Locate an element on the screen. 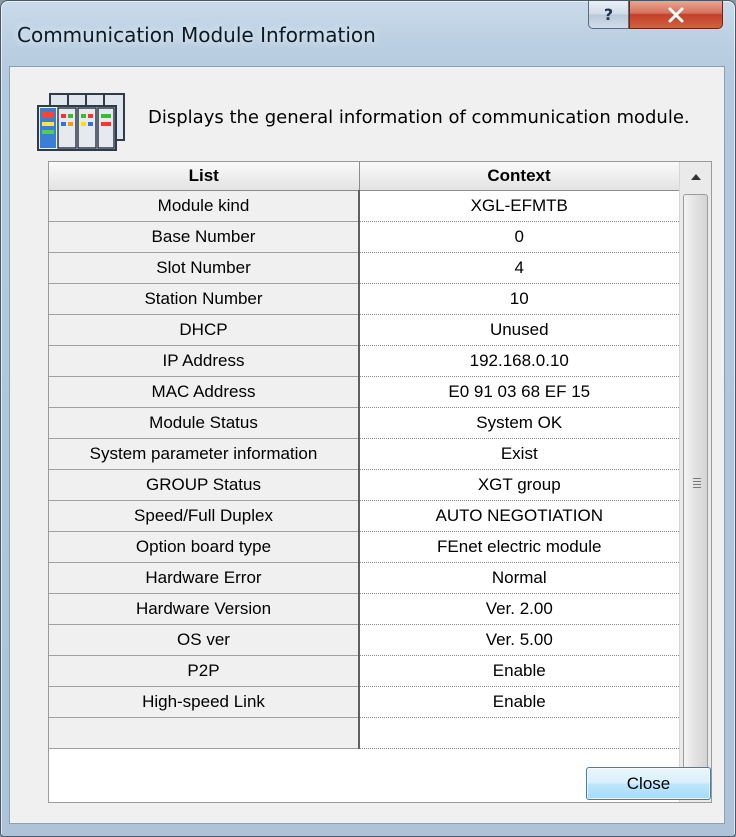 The height and width of the screenshot is (837, 736). row-value is located at coordinates (519, 733).